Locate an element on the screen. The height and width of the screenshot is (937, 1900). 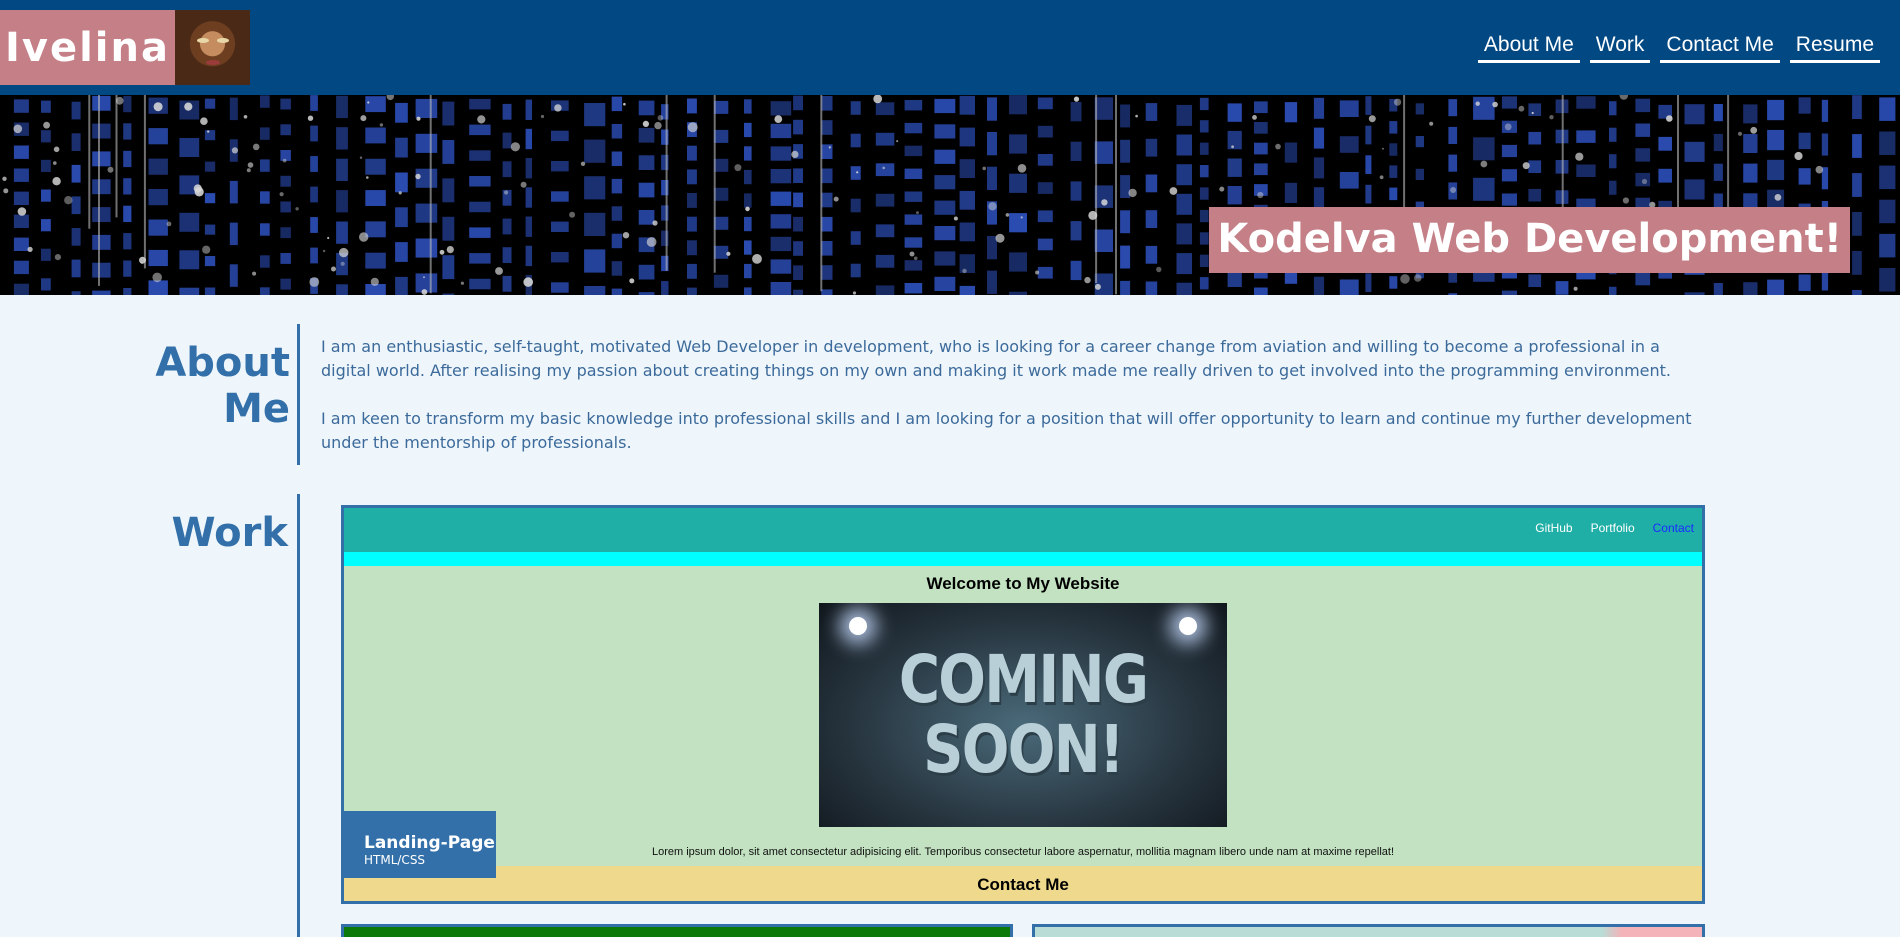
brand-name: Ivelina is located at coordinates (87, 47).